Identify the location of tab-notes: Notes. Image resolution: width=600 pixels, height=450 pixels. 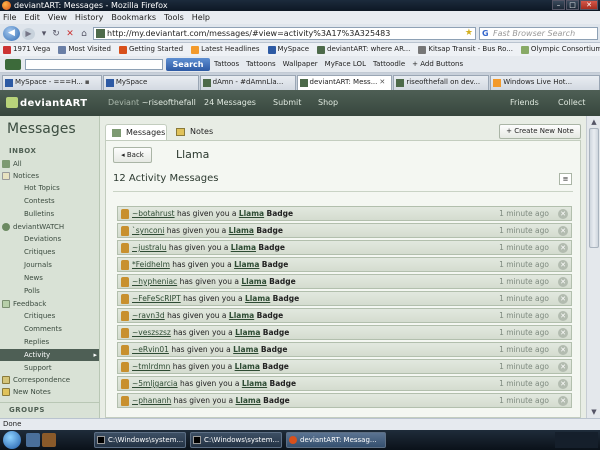
(195, 132).